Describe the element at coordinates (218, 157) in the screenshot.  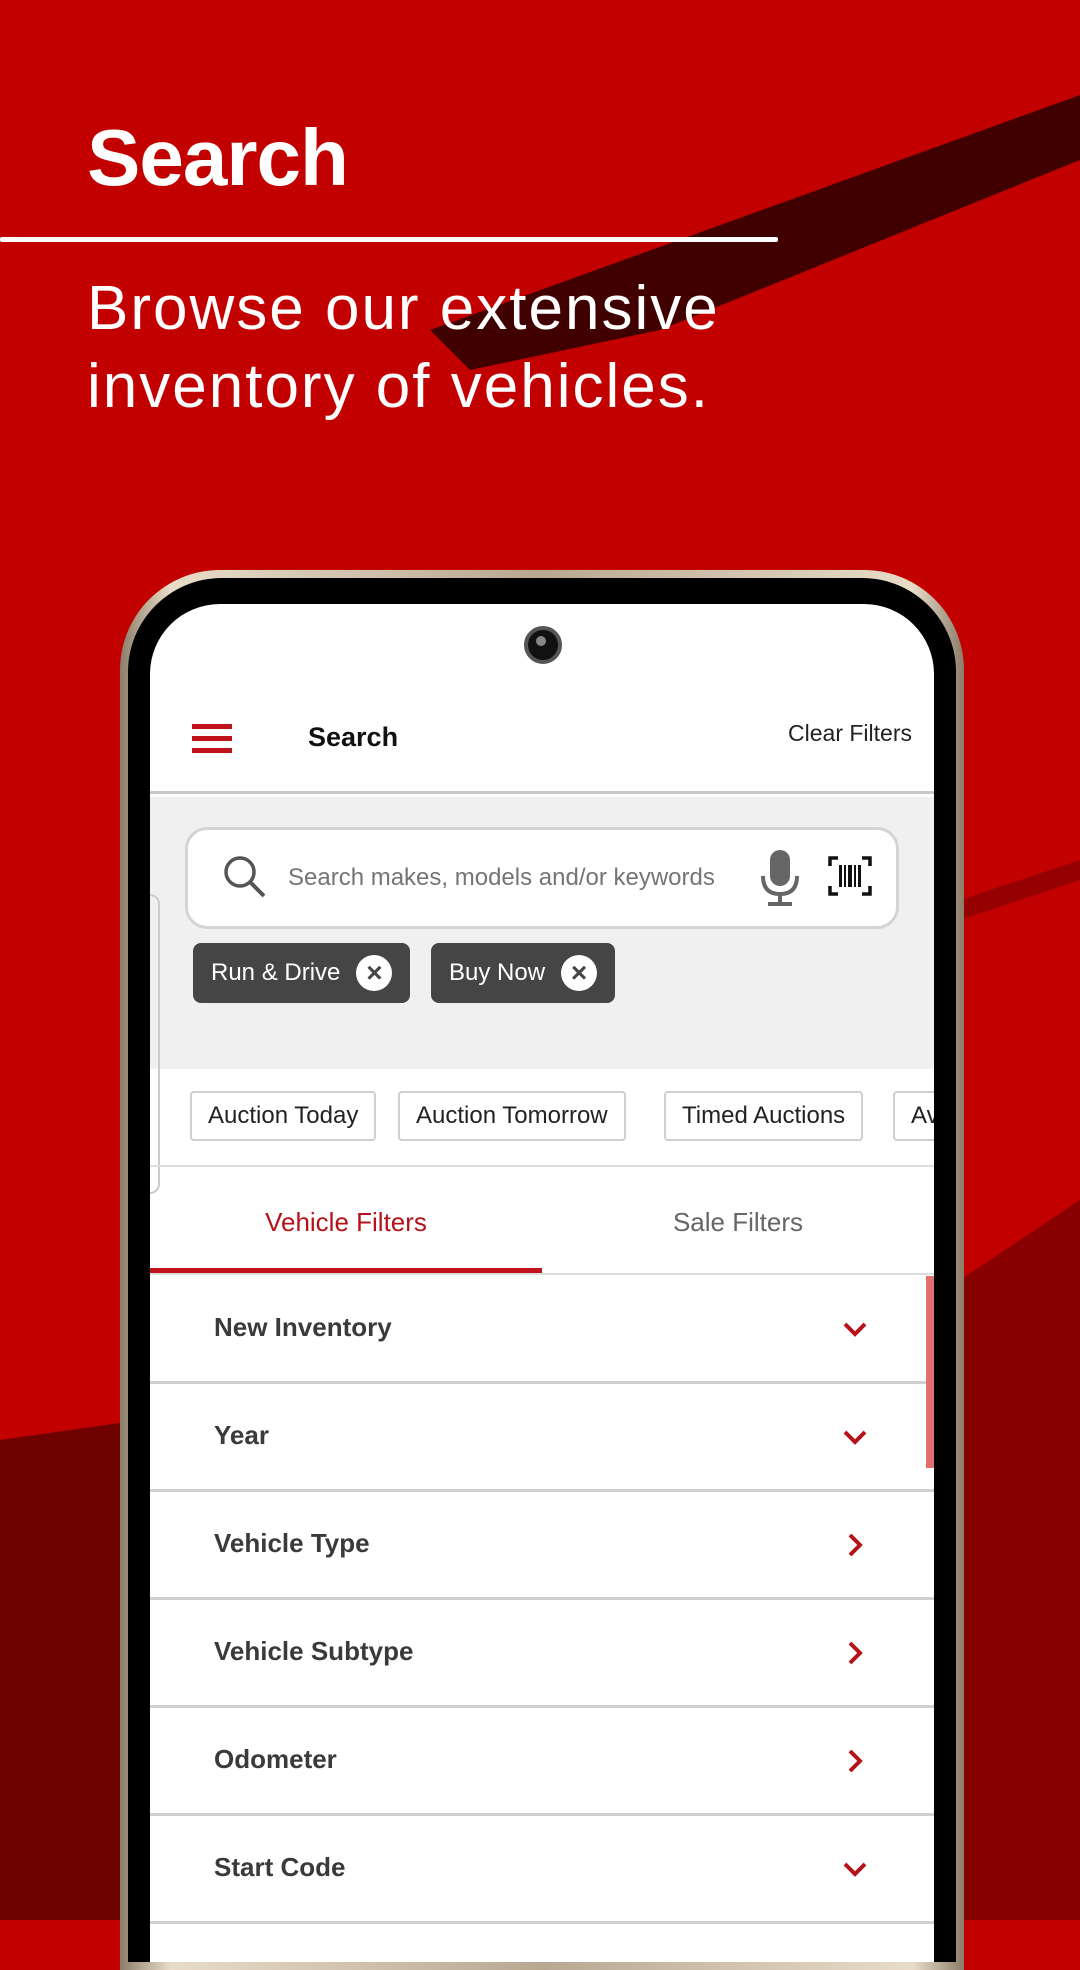
I see `promo-title: Search` at that location.